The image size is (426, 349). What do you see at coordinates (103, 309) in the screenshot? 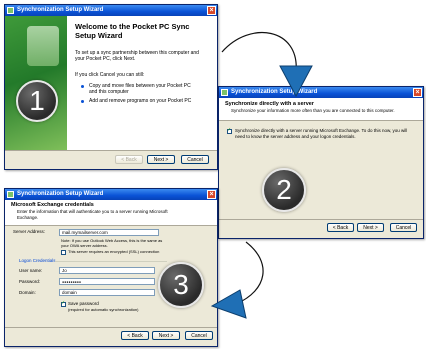
I see `save-password-note: (required for automatic synchronization)` at bounding box center [103, 309].